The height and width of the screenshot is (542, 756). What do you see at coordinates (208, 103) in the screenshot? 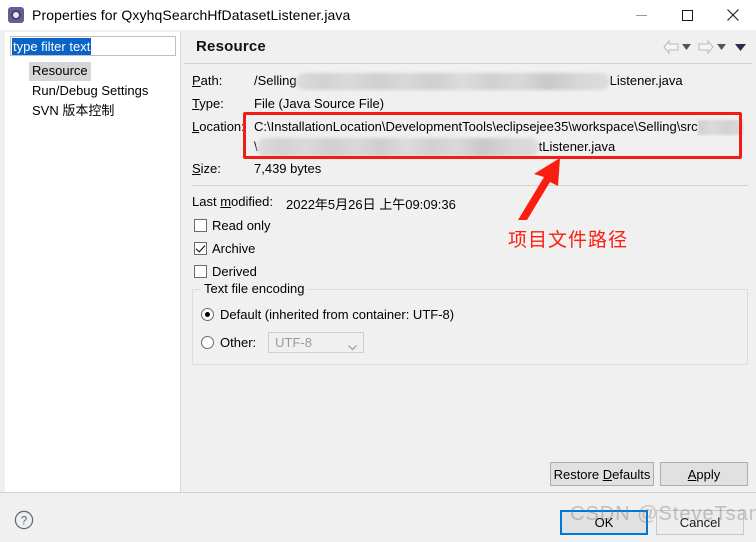
I see `type-label: Type:` at bounding box center [208, 103].